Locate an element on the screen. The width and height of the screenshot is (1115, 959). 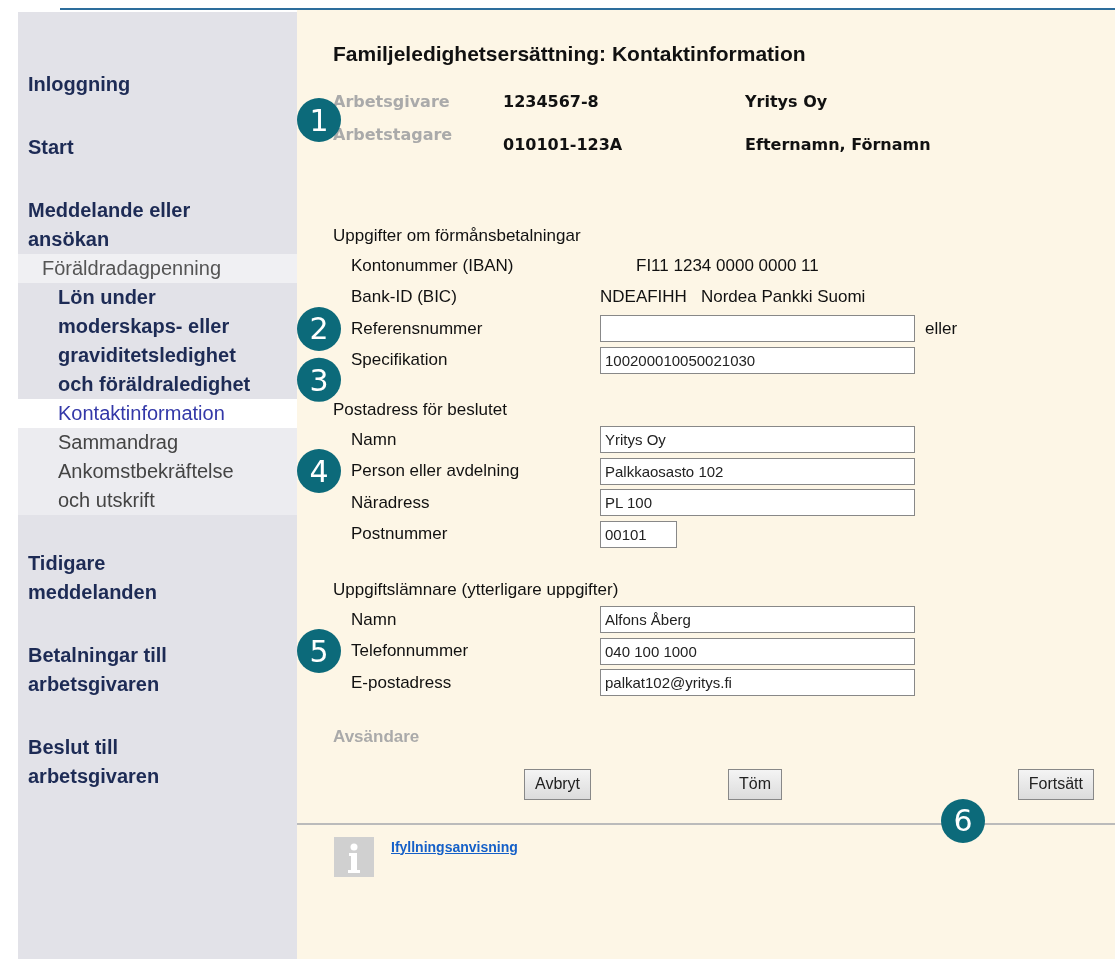
input-field: palkat102@yritys.fi is located at coordinates (757, 683).